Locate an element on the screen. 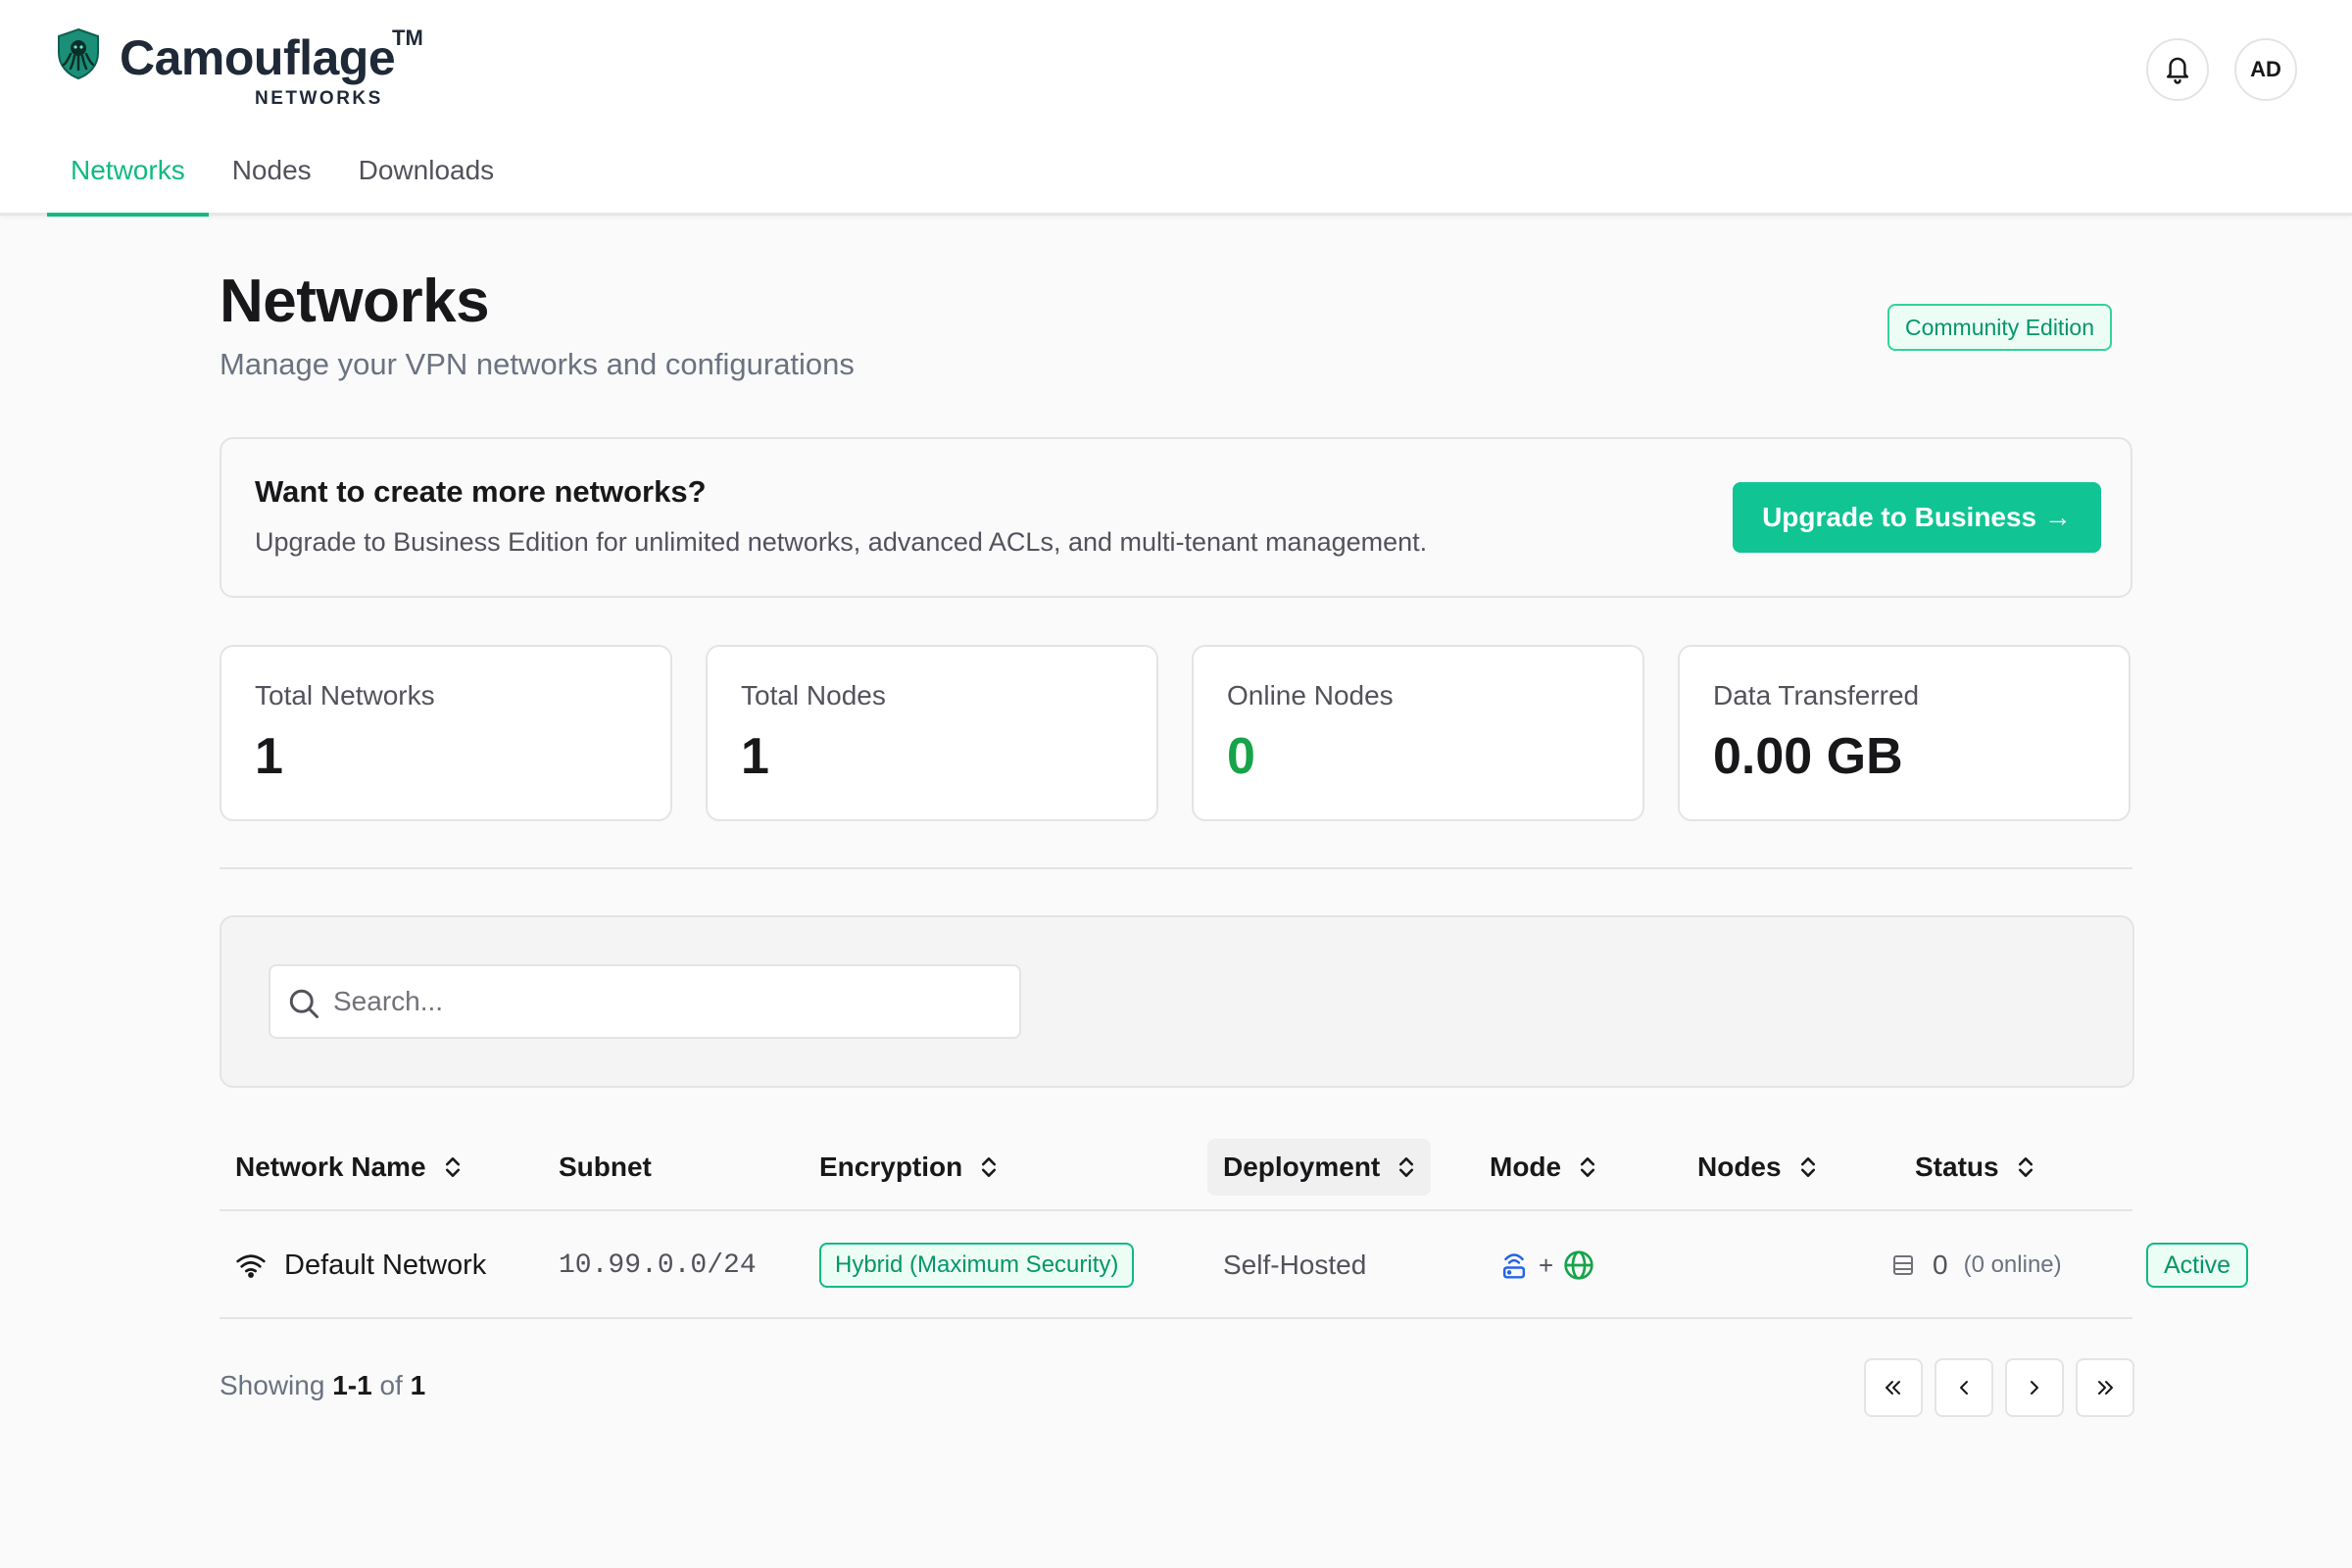 Image resolution: width=2352 pixels, height=1568 pixels. nodes-online: (0 online) is located at coordinates (2012, 1264).